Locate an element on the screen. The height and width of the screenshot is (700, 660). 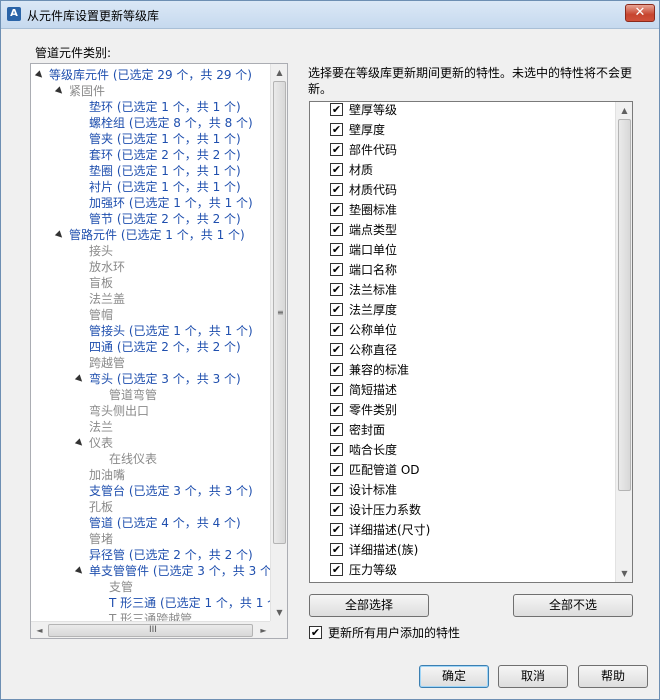
property-row: ✔ 端口单位 is located at coordinates (363, 250).